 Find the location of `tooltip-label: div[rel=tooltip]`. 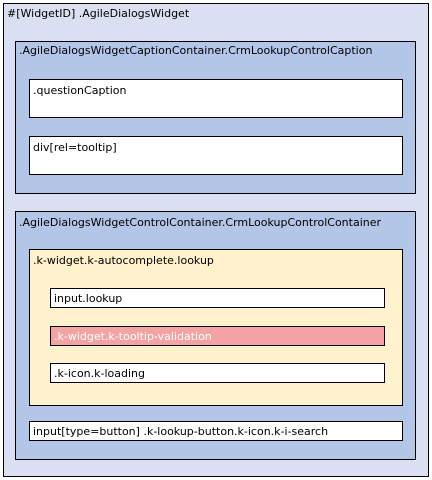

tooltip-label: div[rel=tooltip] is located at coordinates (75, 147).